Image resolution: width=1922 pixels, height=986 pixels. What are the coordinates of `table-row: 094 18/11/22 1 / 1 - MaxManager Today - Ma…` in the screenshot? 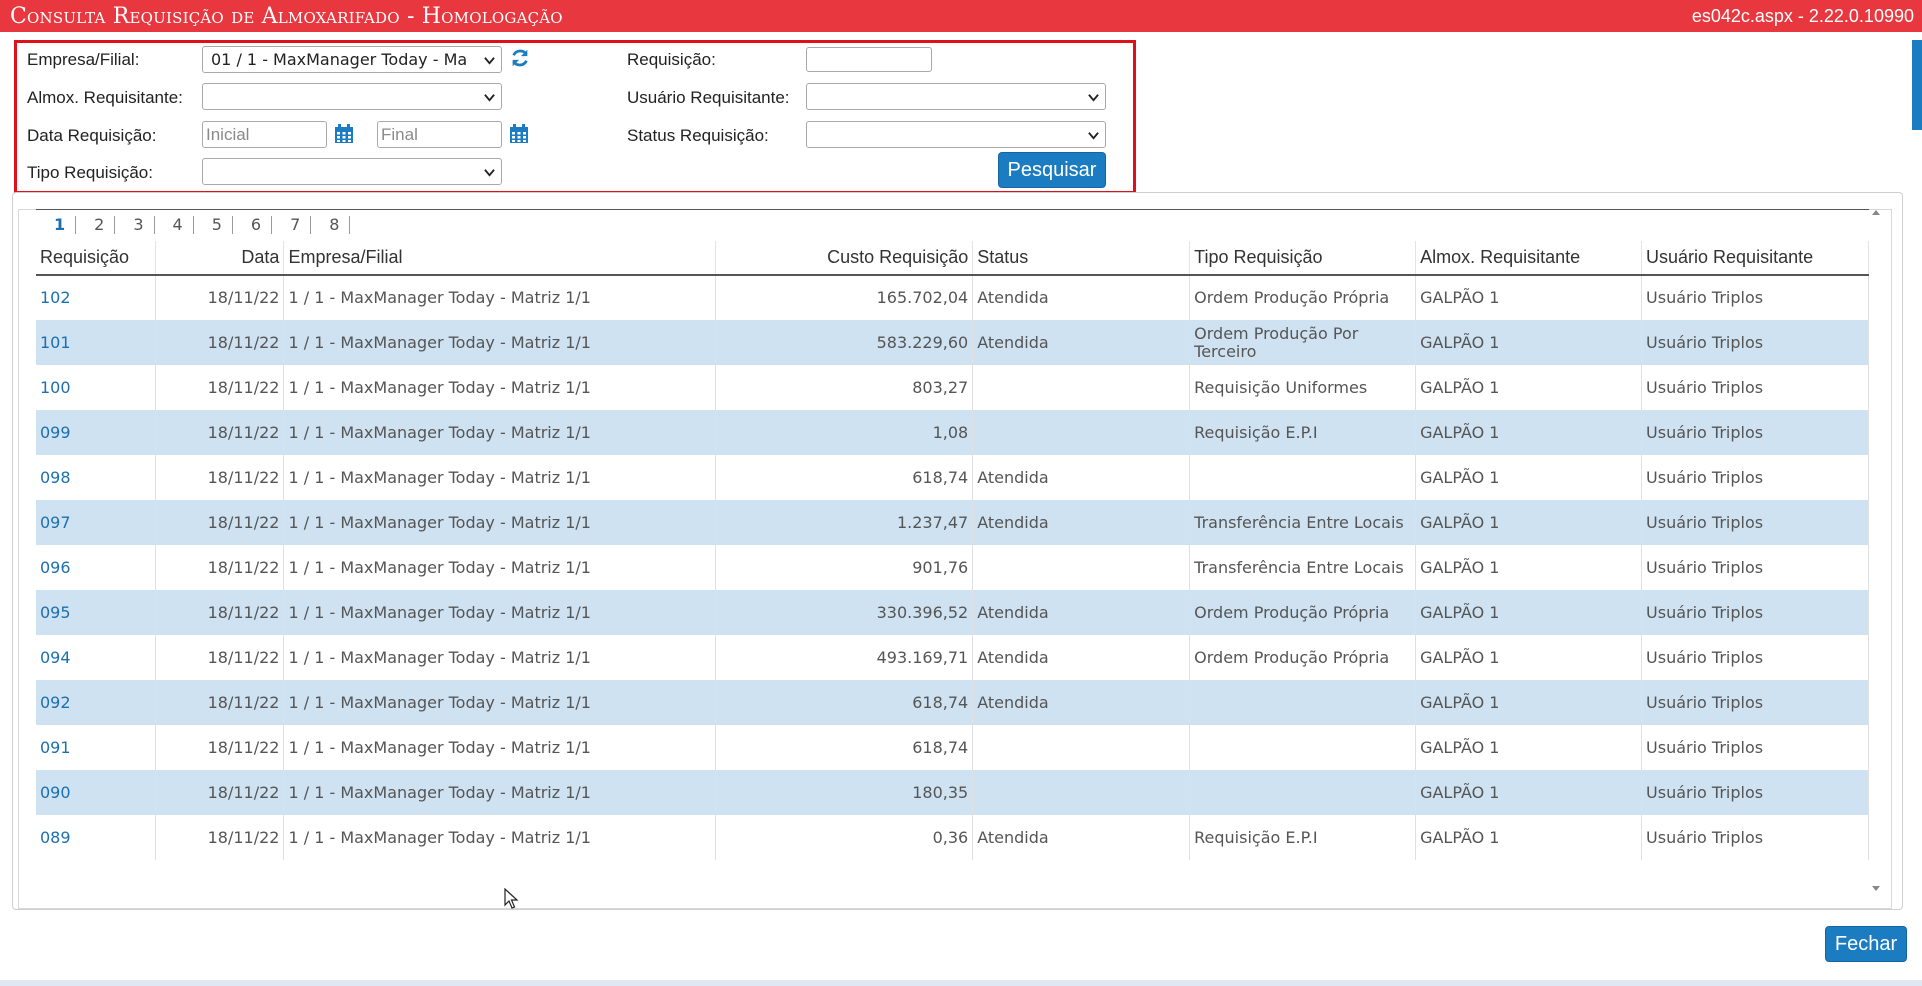 It's located at (952, 657).